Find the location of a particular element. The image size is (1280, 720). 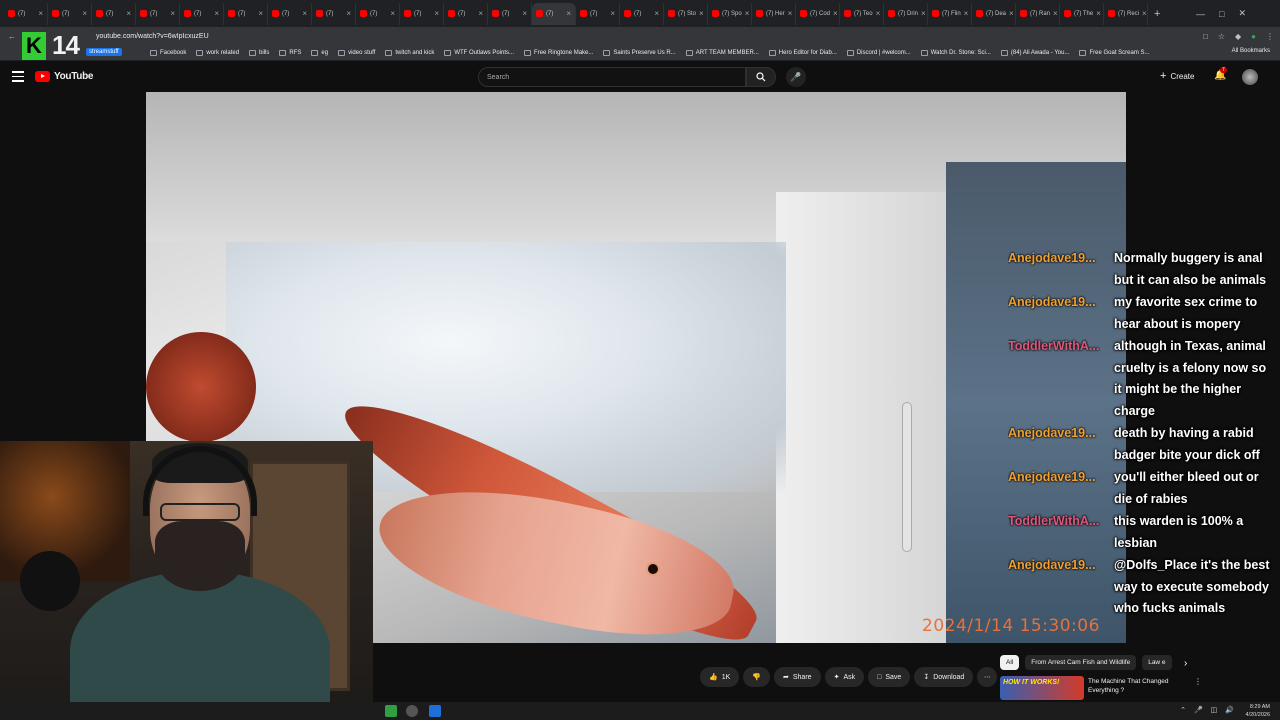

notifications-button: 🔔 7 is located at coordinates (1220, 74).